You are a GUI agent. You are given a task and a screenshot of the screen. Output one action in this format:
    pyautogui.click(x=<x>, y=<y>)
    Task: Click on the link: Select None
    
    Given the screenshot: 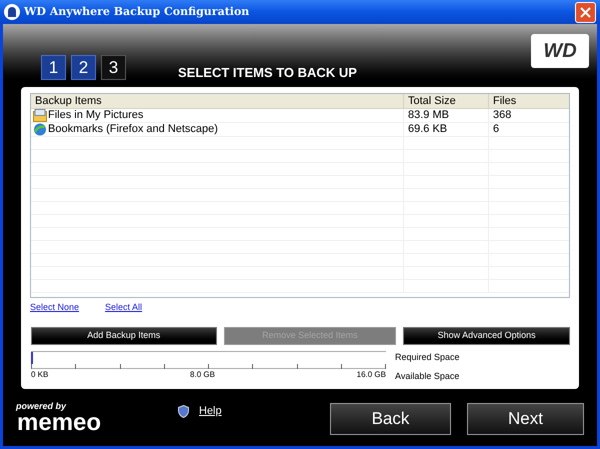 What is the action you would take?
    pyautogui.click(x=55, y=307)
    